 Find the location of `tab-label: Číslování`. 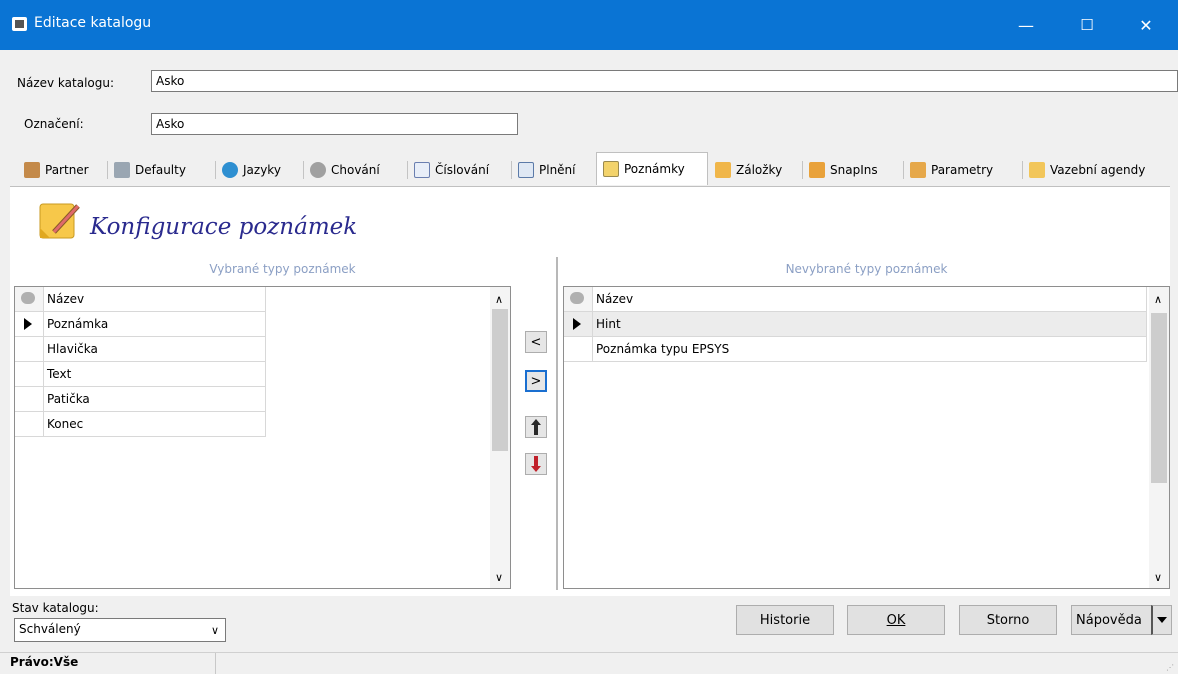

tab-label: Číslování is located at coordinates (462, 170).